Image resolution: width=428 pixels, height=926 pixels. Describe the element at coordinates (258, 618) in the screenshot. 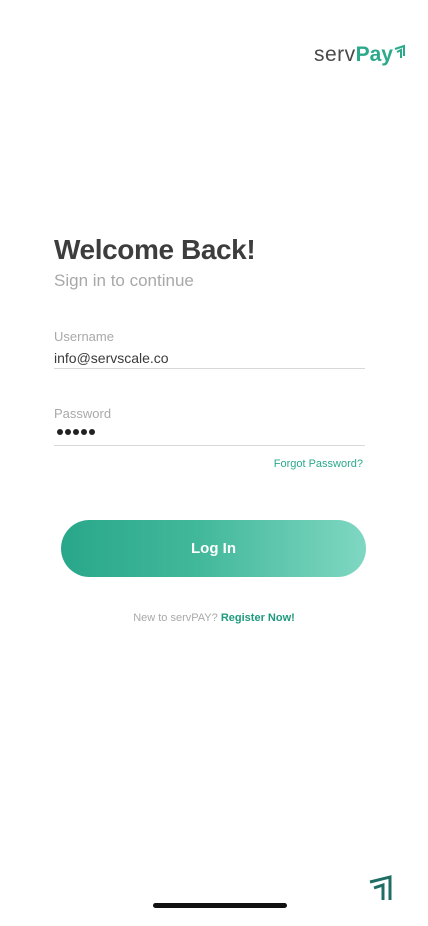

I see `register-link: Register Now!` at that location.